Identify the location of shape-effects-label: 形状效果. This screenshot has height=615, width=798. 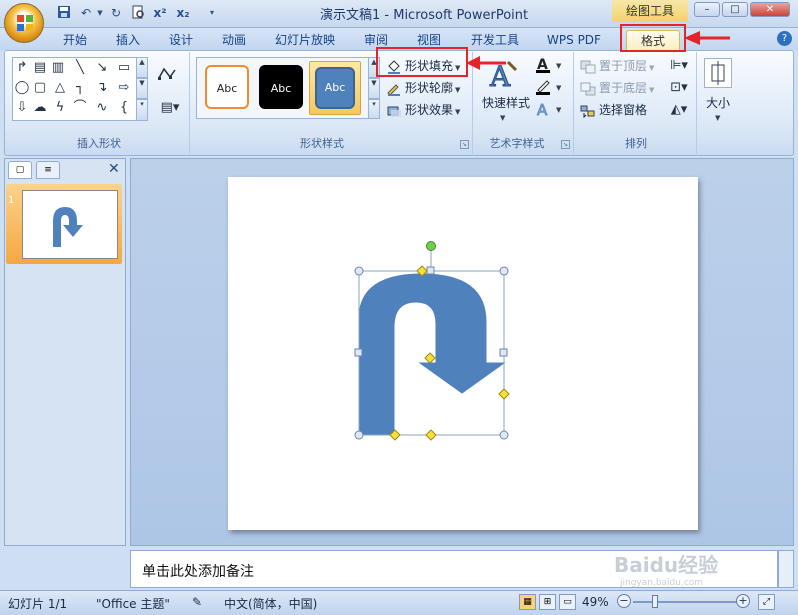
(429, 110).